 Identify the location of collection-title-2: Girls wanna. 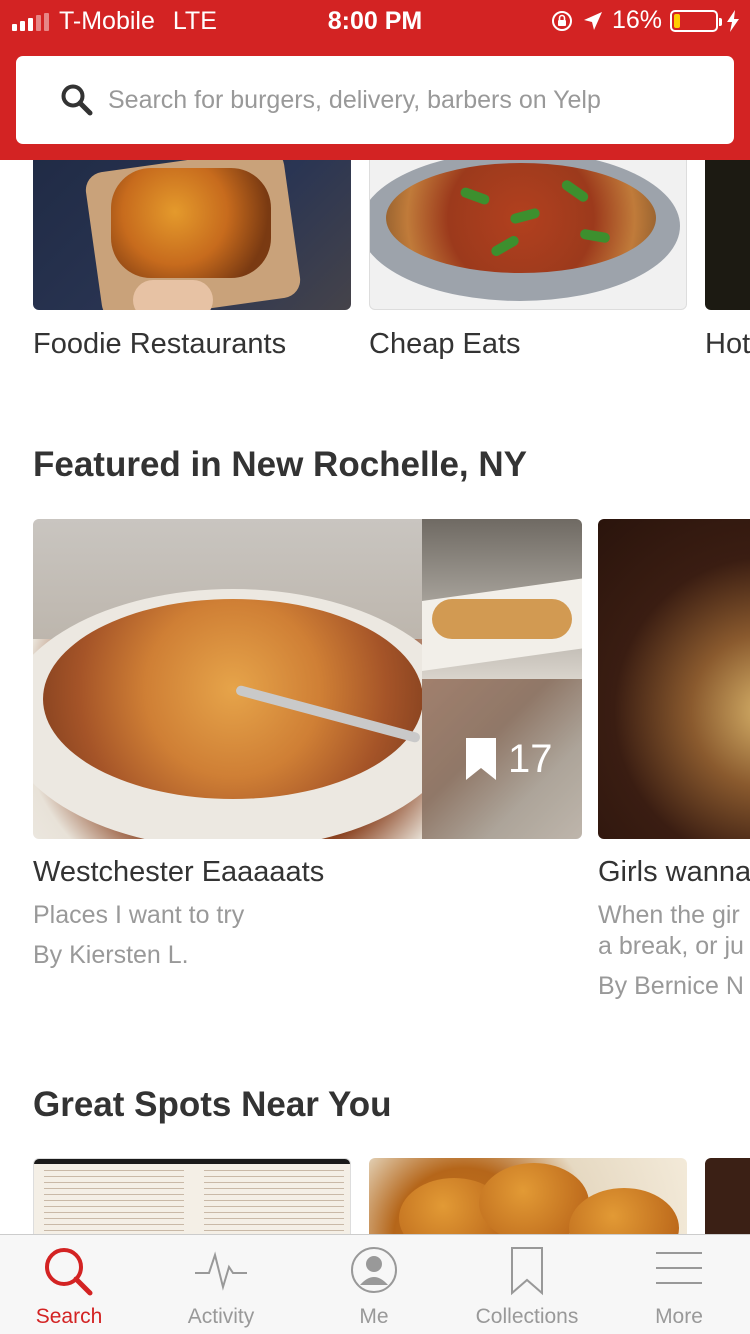
(674, 872).